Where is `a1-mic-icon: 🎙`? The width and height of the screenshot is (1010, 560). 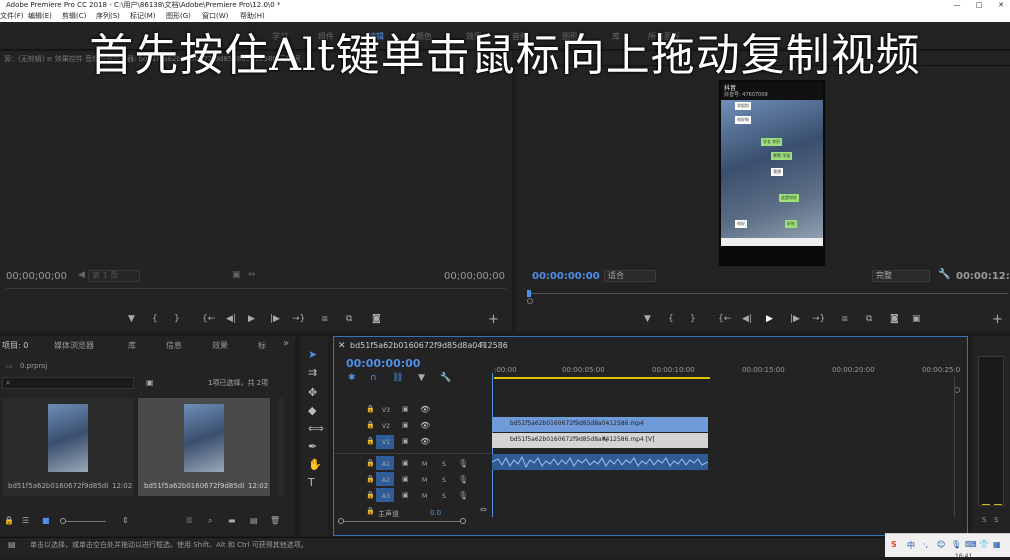
a1-mic-icon: 🎙 is located at coordinates (463, 463).